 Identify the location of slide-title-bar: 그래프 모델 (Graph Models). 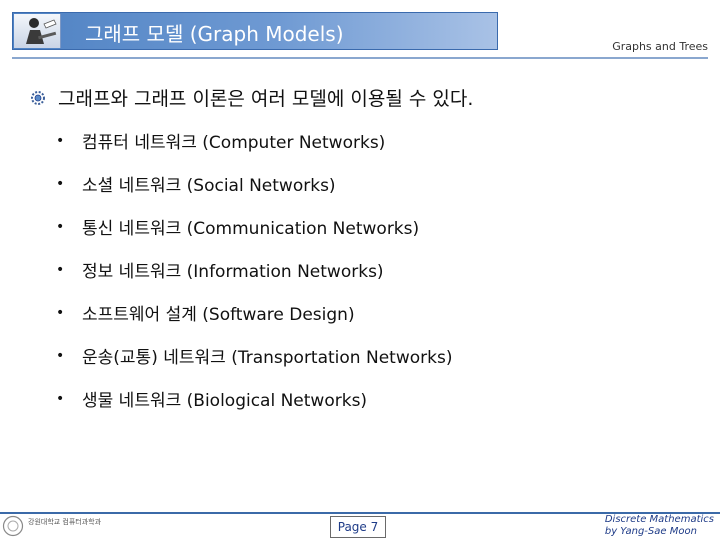
(255, 31).